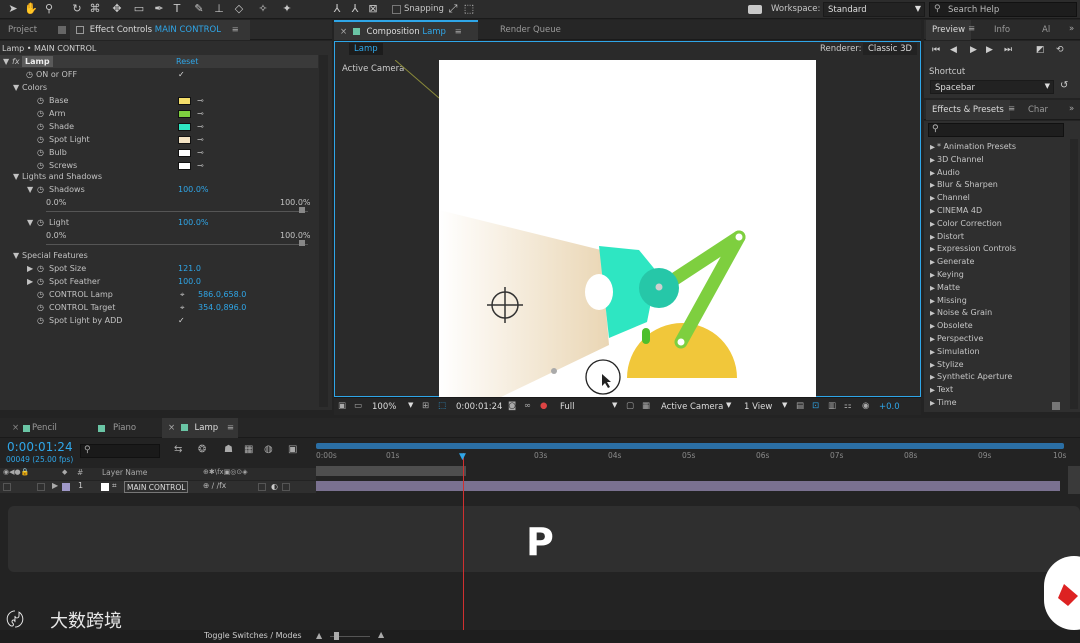 The width and height of the screenshot is (1080, 643). Describe the element at coordinates (178, 449) in the screenshot. I see `comp-mini-flowchart-icon: ⇆` at that location.